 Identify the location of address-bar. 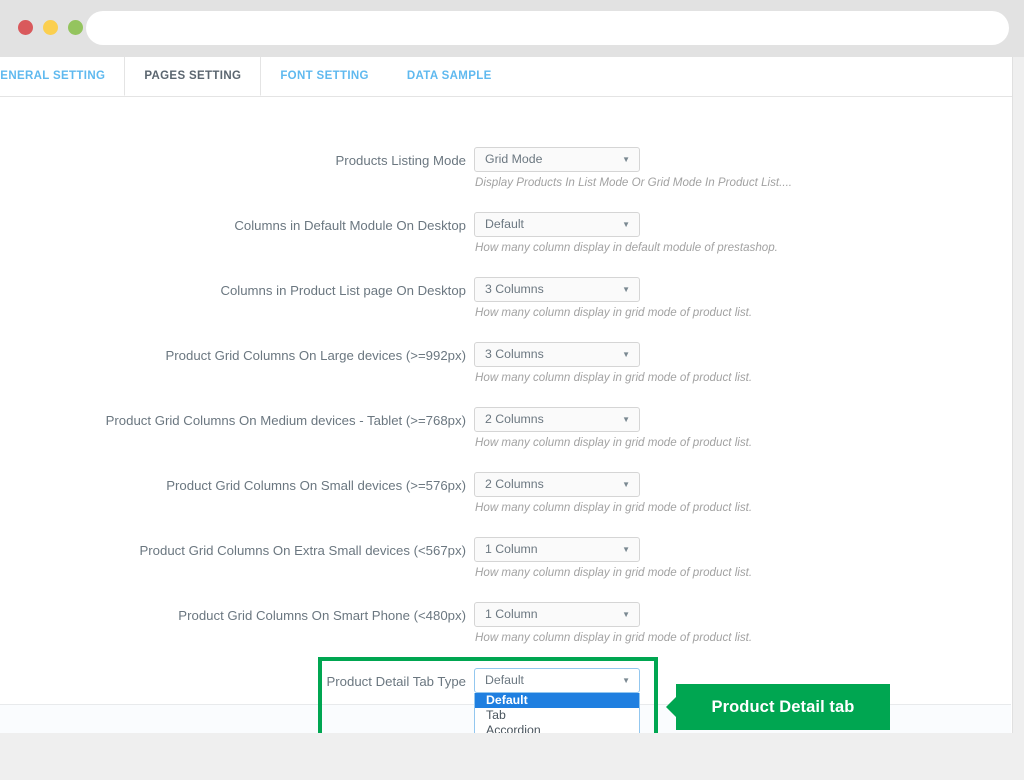
(547, 28).